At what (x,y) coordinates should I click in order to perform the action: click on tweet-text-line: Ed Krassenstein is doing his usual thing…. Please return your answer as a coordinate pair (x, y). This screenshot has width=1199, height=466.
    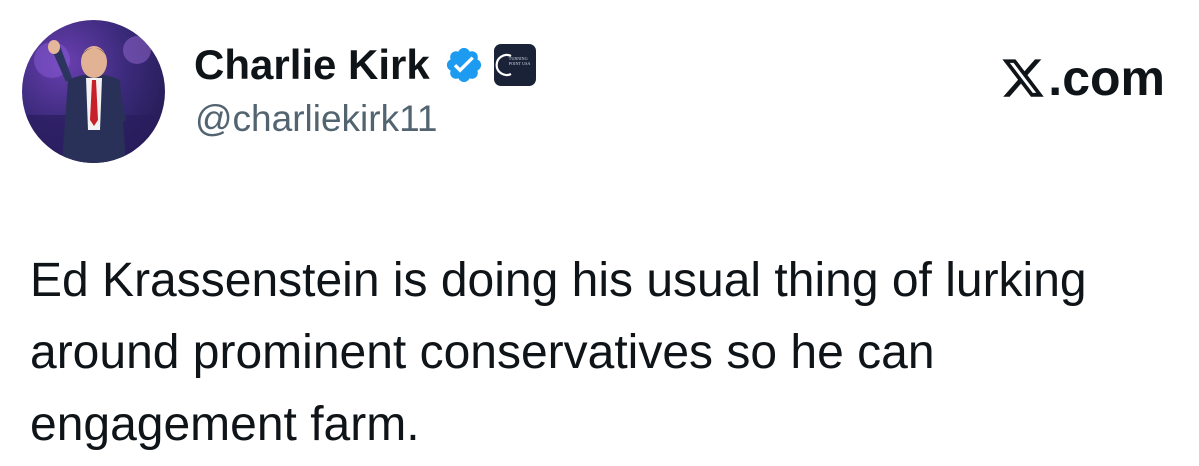
    Looking at the image, I should click on (558, 280).